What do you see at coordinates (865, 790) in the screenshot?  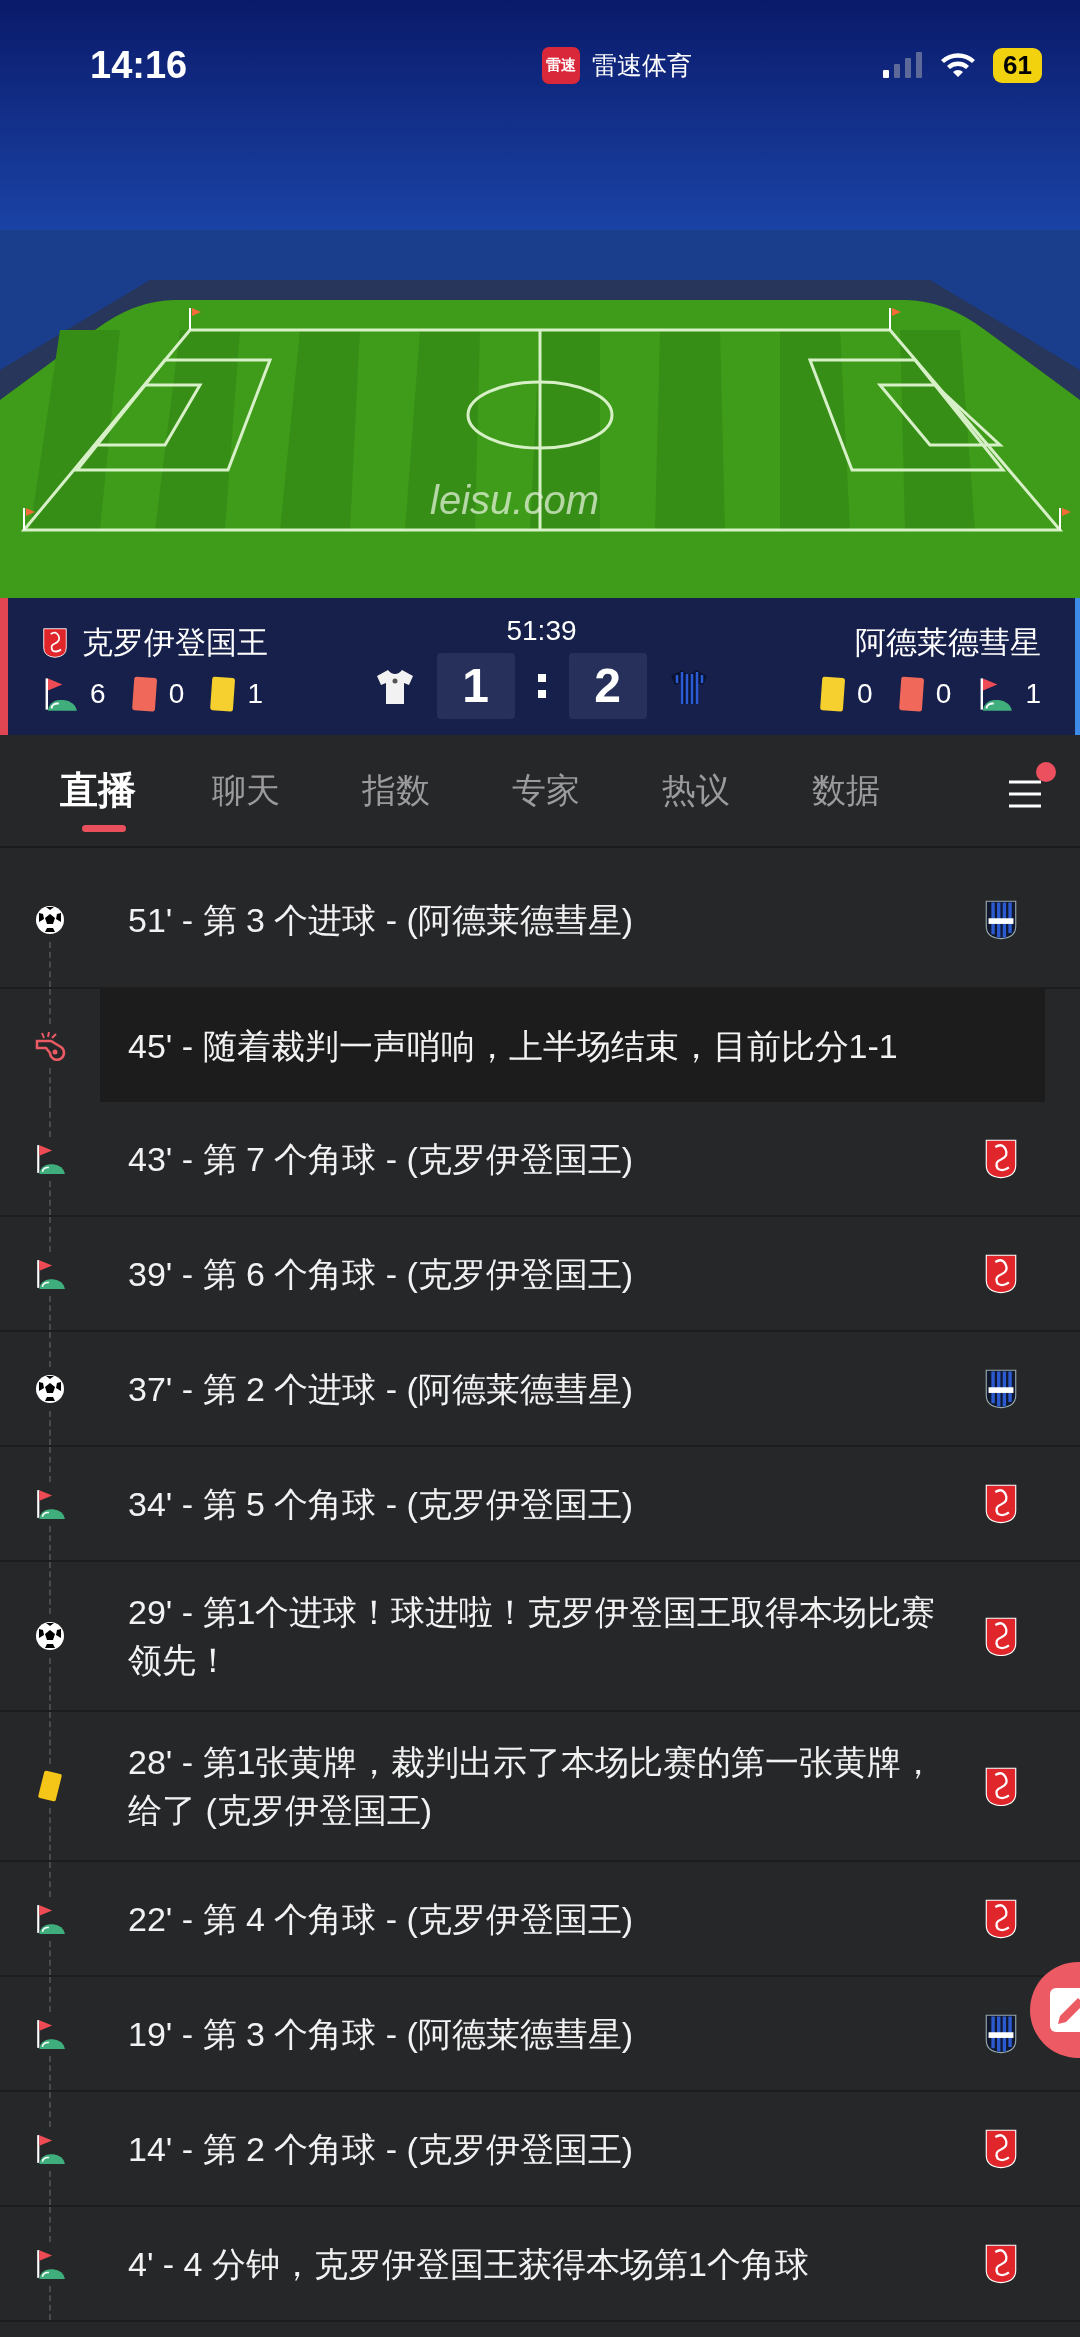 I see `tab: 数据` at bounding box center [865, 790].